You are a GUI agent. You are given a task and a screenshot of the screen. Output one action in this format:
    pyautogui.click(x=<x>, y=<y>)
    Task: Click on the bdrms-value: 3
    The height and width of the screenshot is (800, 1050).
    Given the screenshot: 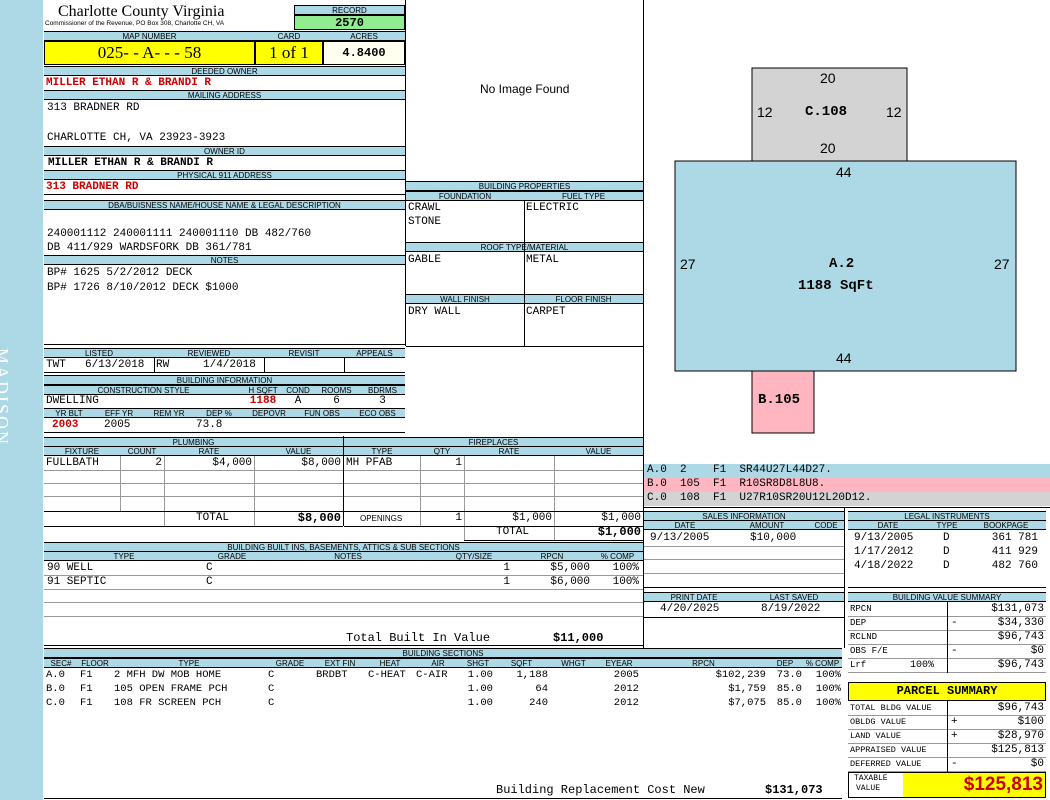 What is the action you would take?
    pyautogui.click(x=382, y=401)
    